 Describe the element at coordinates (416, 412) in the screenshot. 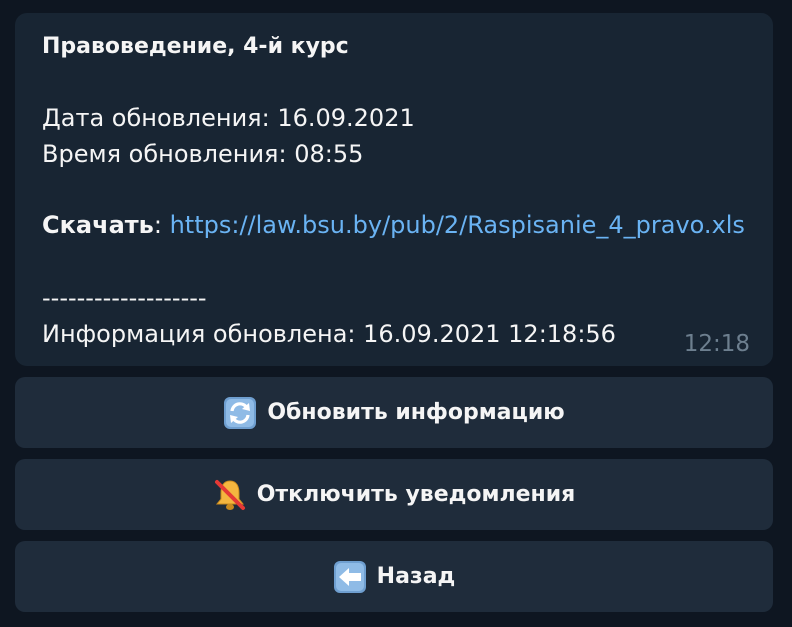

I see `refresh-info-label: Обновить информацию` at that location.